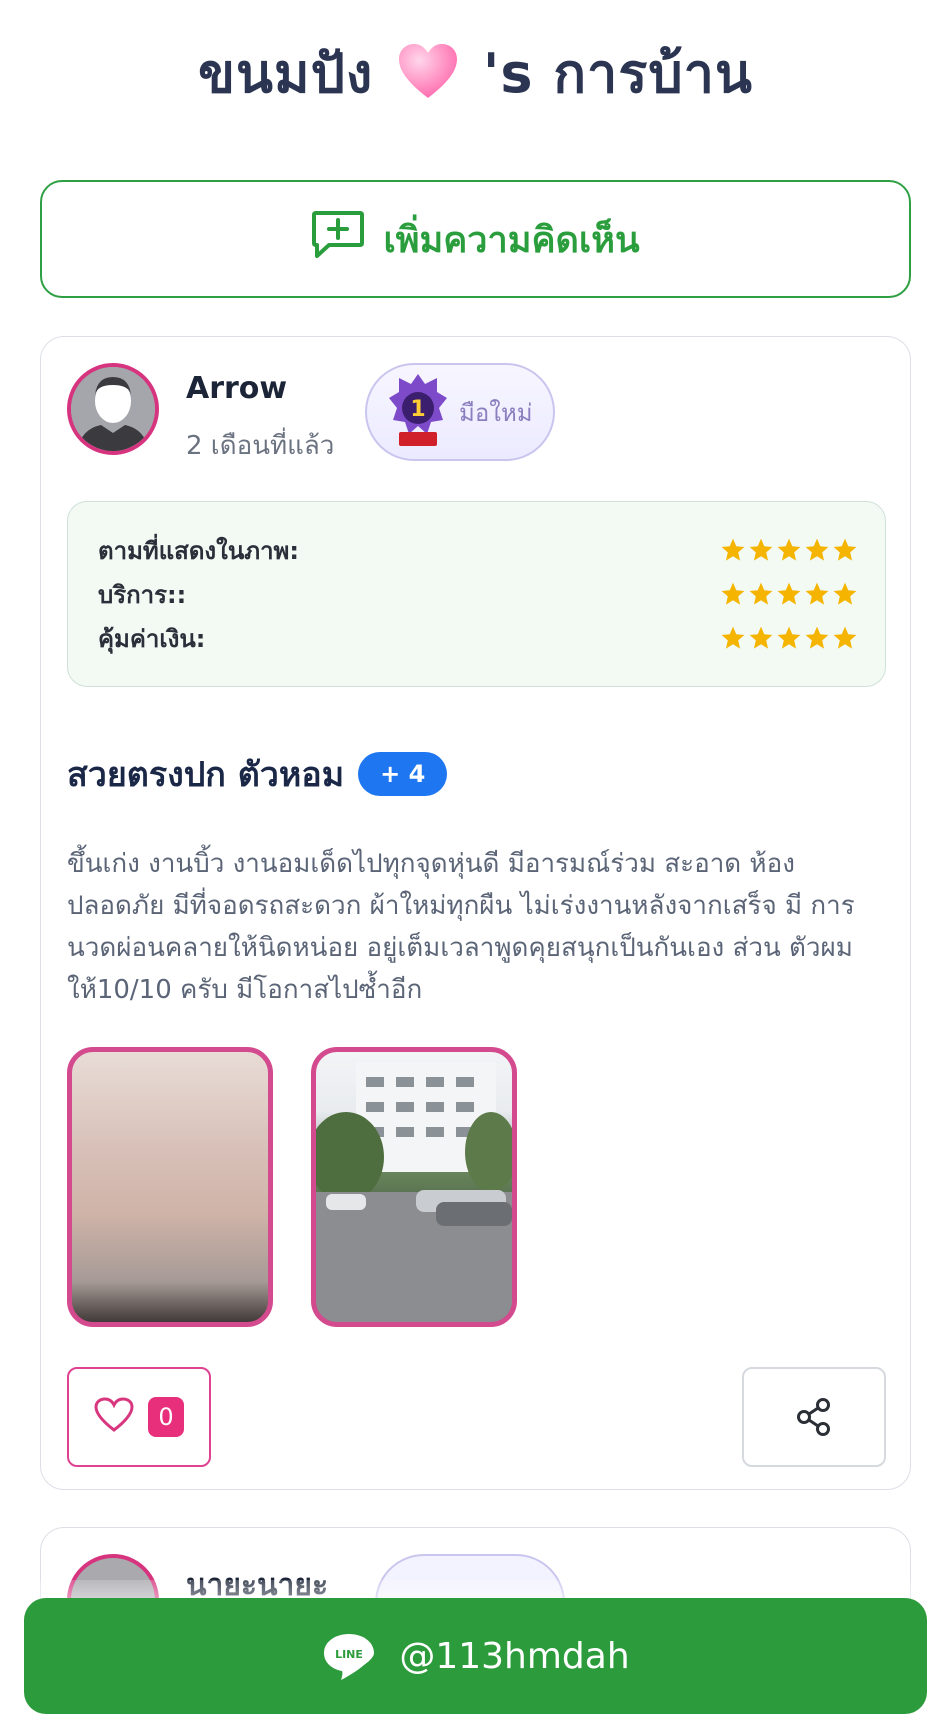 This screenshot has height=1722, width=951. What do you see at coordinates (286, 73) in the screenshot?
I see `page-title-prefix: ขนมปัง` at bounding box center [286, 73].